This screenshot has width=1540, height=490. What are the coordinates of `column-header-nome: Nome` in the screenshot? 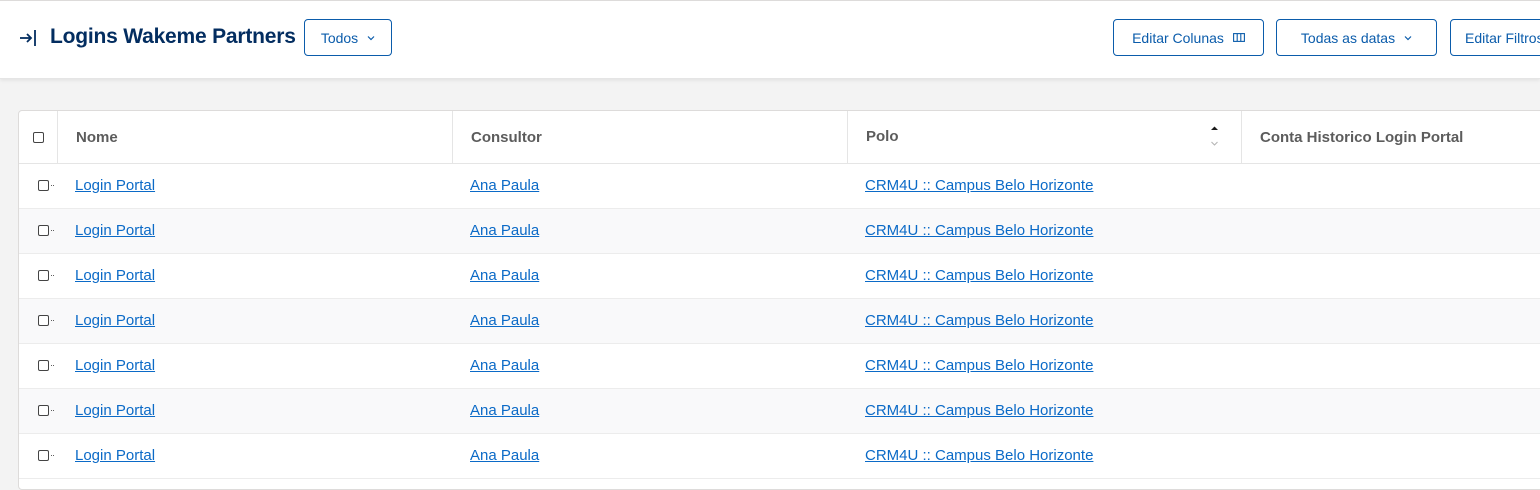 It's located at (254, 137).